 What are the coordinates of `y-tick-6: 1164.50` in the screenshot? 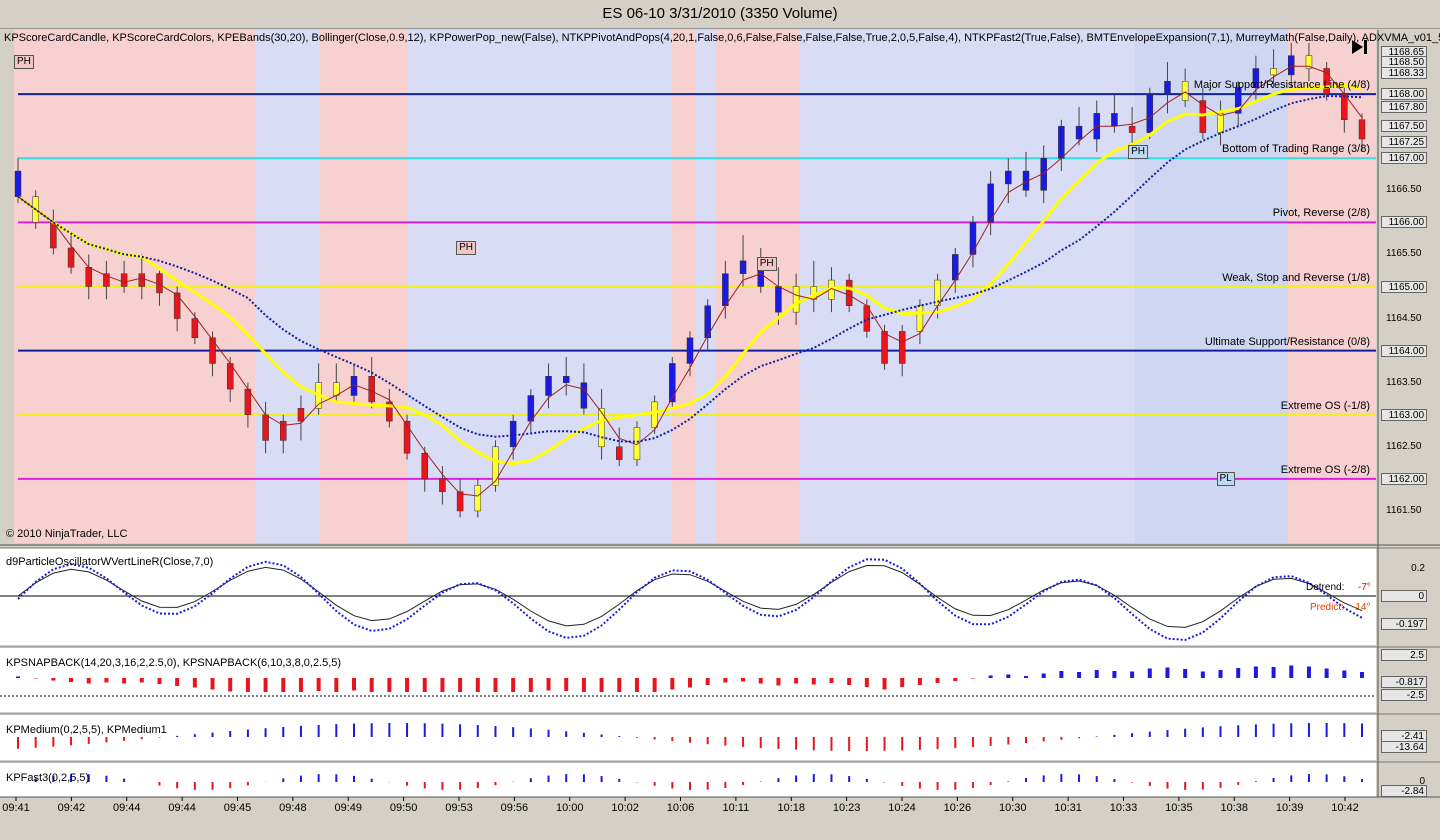 It's located at (1404, 318).